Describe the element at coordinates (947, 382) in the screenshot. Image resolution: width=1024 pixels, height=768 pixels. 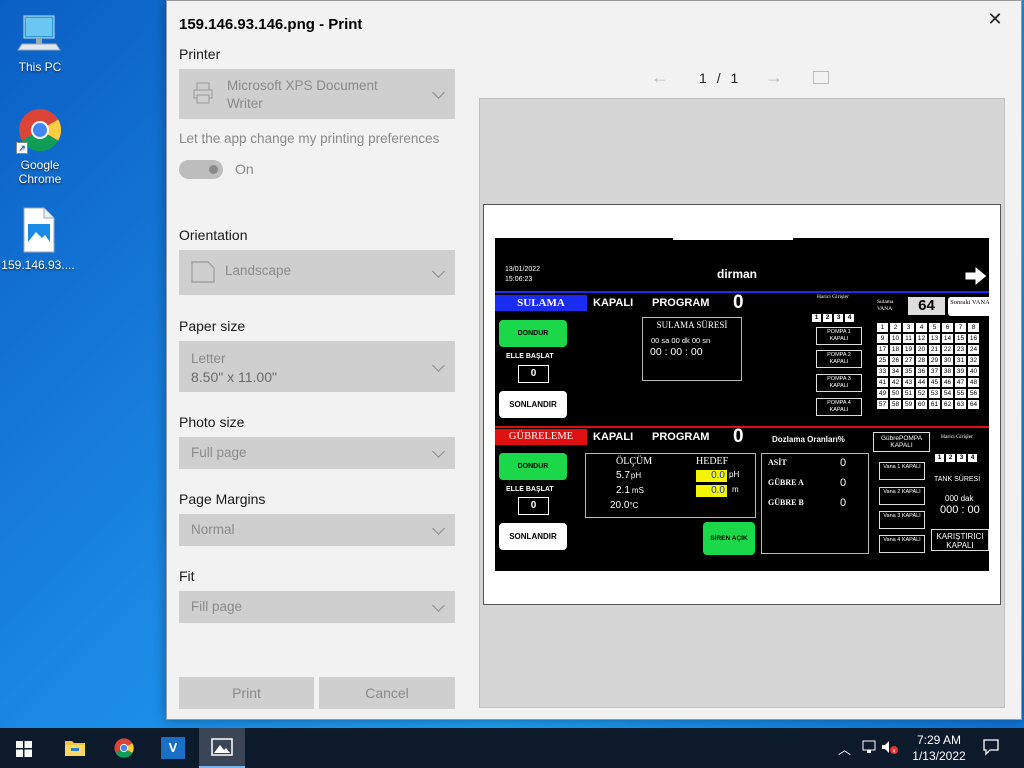
I see `vana-cell: 46` at that location.